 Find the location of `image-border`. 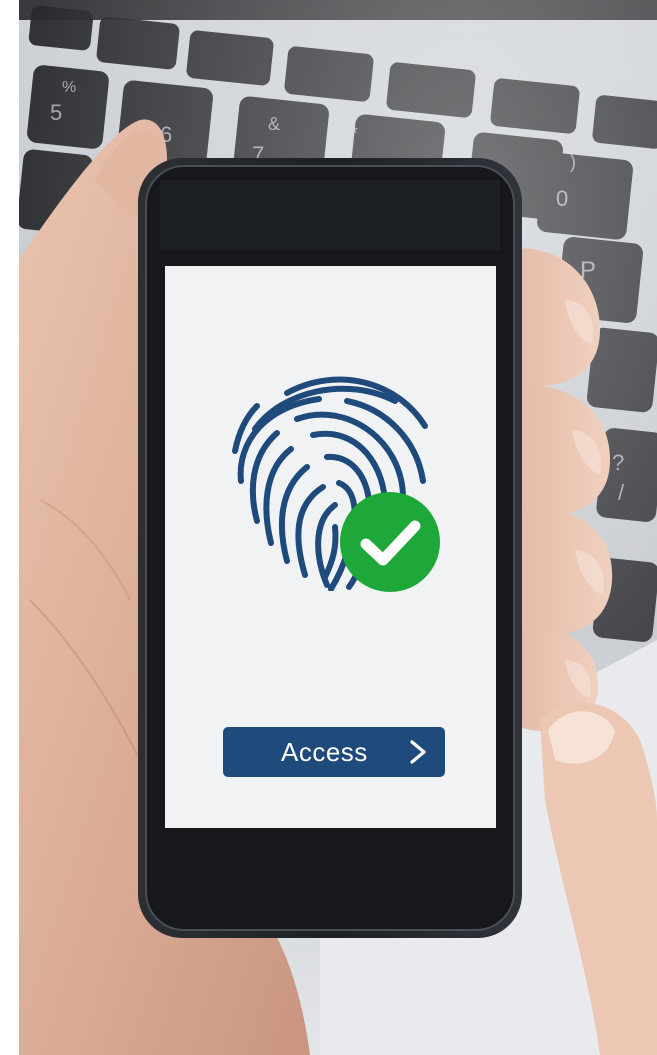

image-border is located at coordinates (9, 527).